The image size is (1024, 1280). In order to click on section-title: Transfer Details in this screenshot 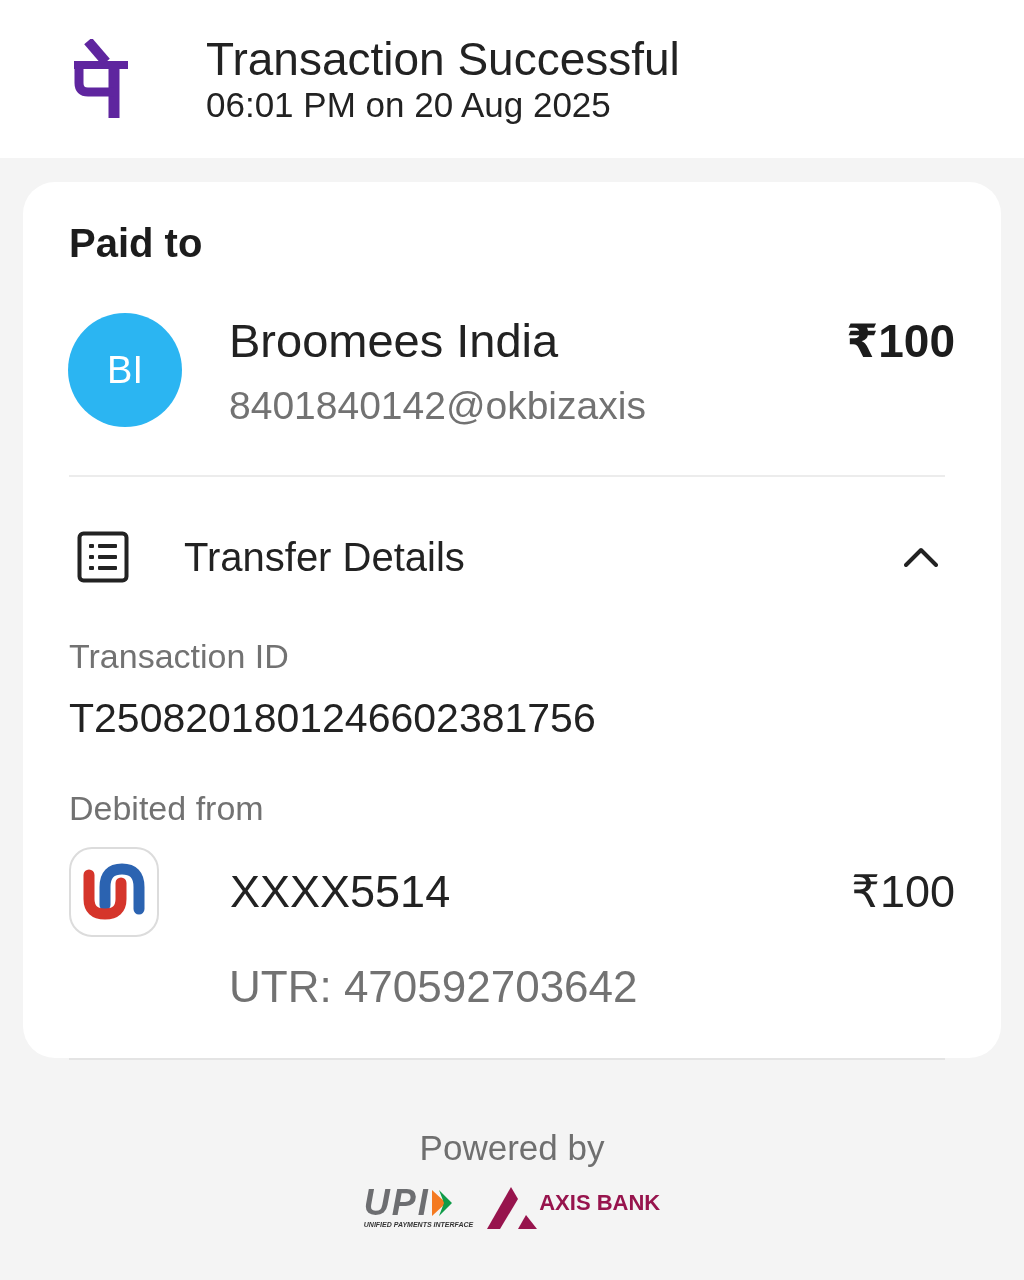, I will do `click(325, 557)`.